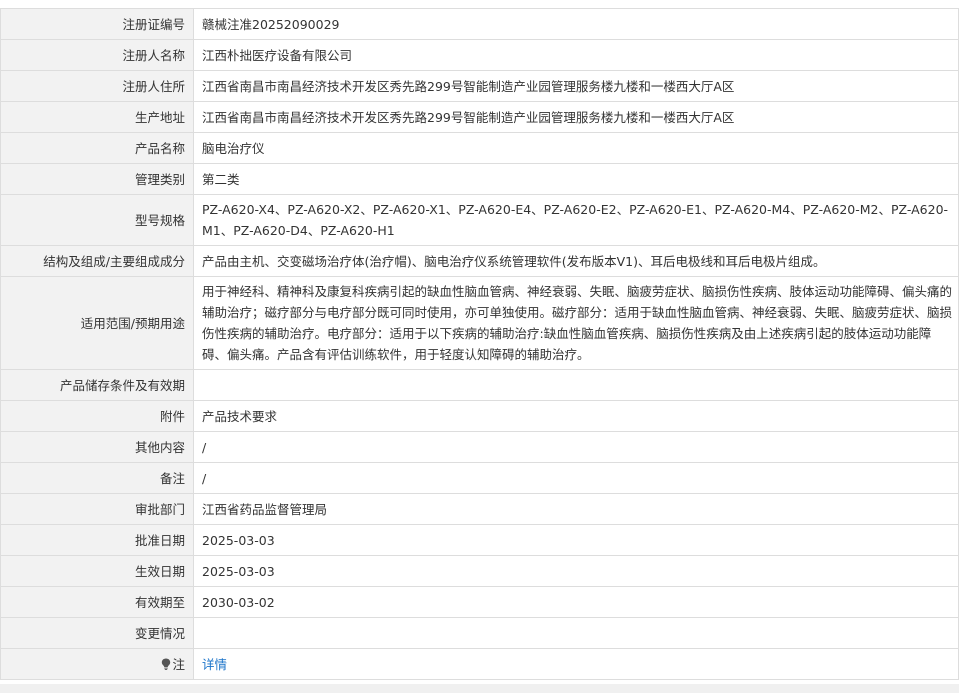  Describe the element at coordinates (97, 24) in the screenshot. I see `label-registration-number: 注册证编号` at that location.